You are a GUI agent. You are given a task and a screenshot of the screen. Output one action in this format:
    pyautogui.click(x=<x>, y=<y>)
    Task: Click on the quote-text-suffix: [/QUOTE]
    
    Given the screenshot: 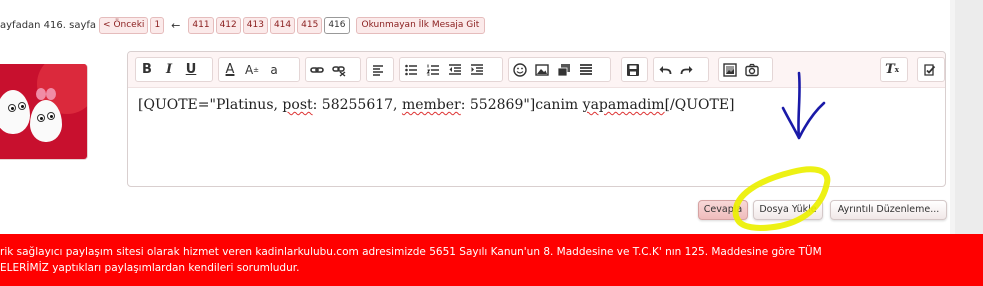 What is the action you would take?
    pyautogui.click(x=699, y=105)
    